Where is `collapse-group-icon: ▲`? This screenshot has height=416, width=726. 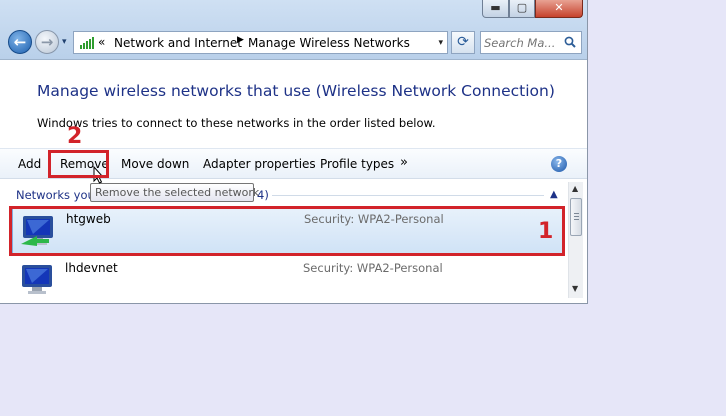
collapse-group-icon: ▲ is located at coordinates (554, 194).